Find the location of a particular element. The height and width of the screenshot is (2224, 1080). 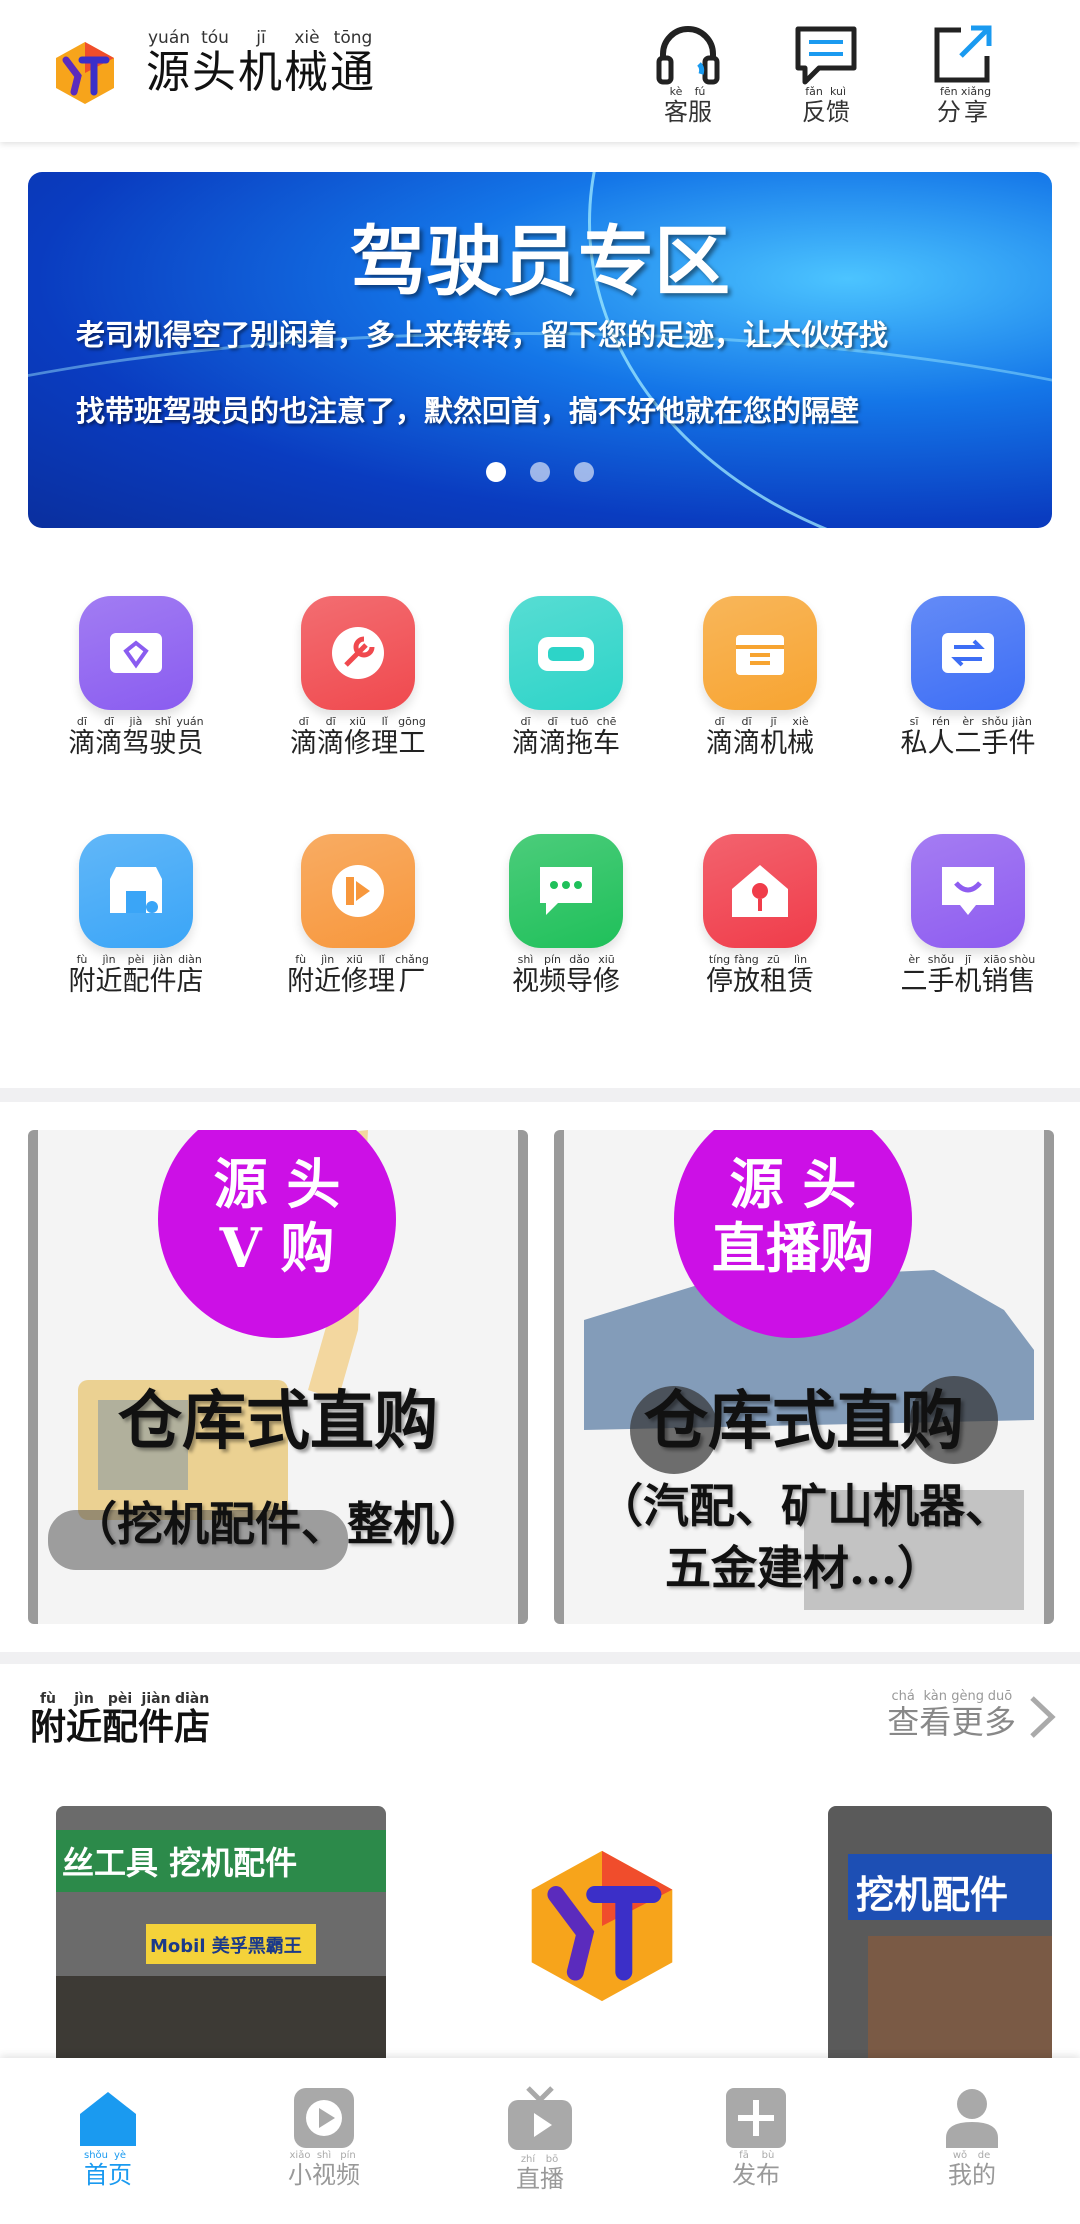

customer-service-button: 客kè服fú is located at coordinates (688, 76).